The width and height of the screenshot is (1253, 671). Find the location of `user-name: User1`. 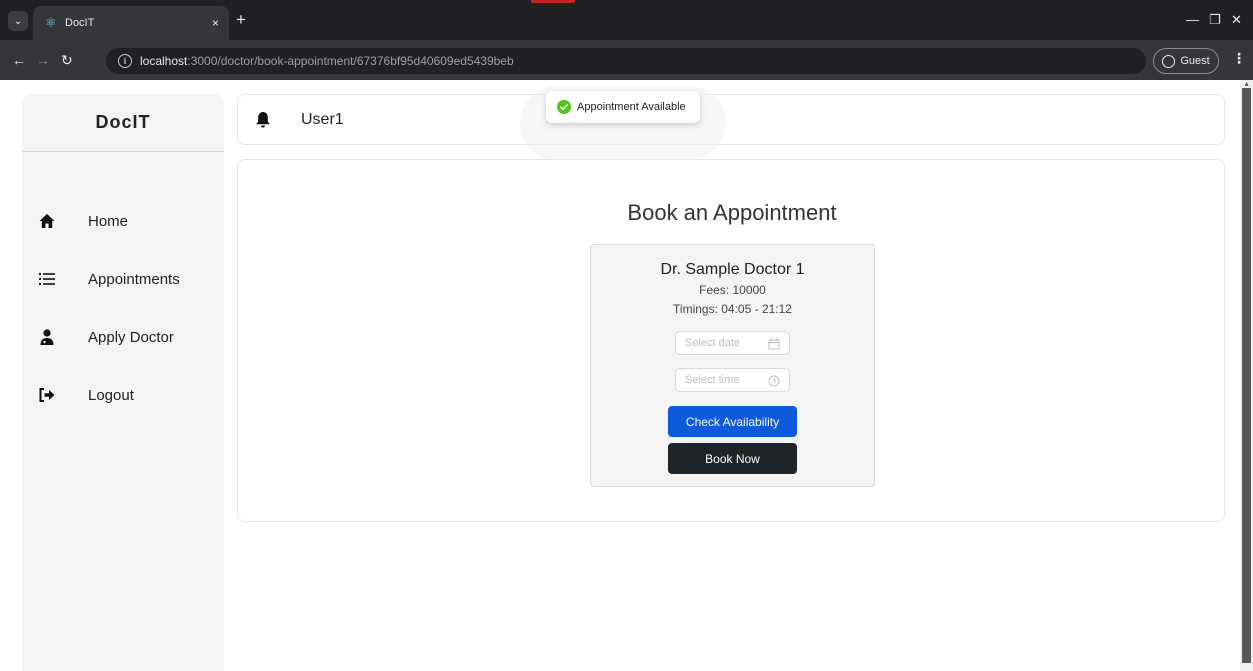

user-name: User1 is located at coordinates (322, 120).